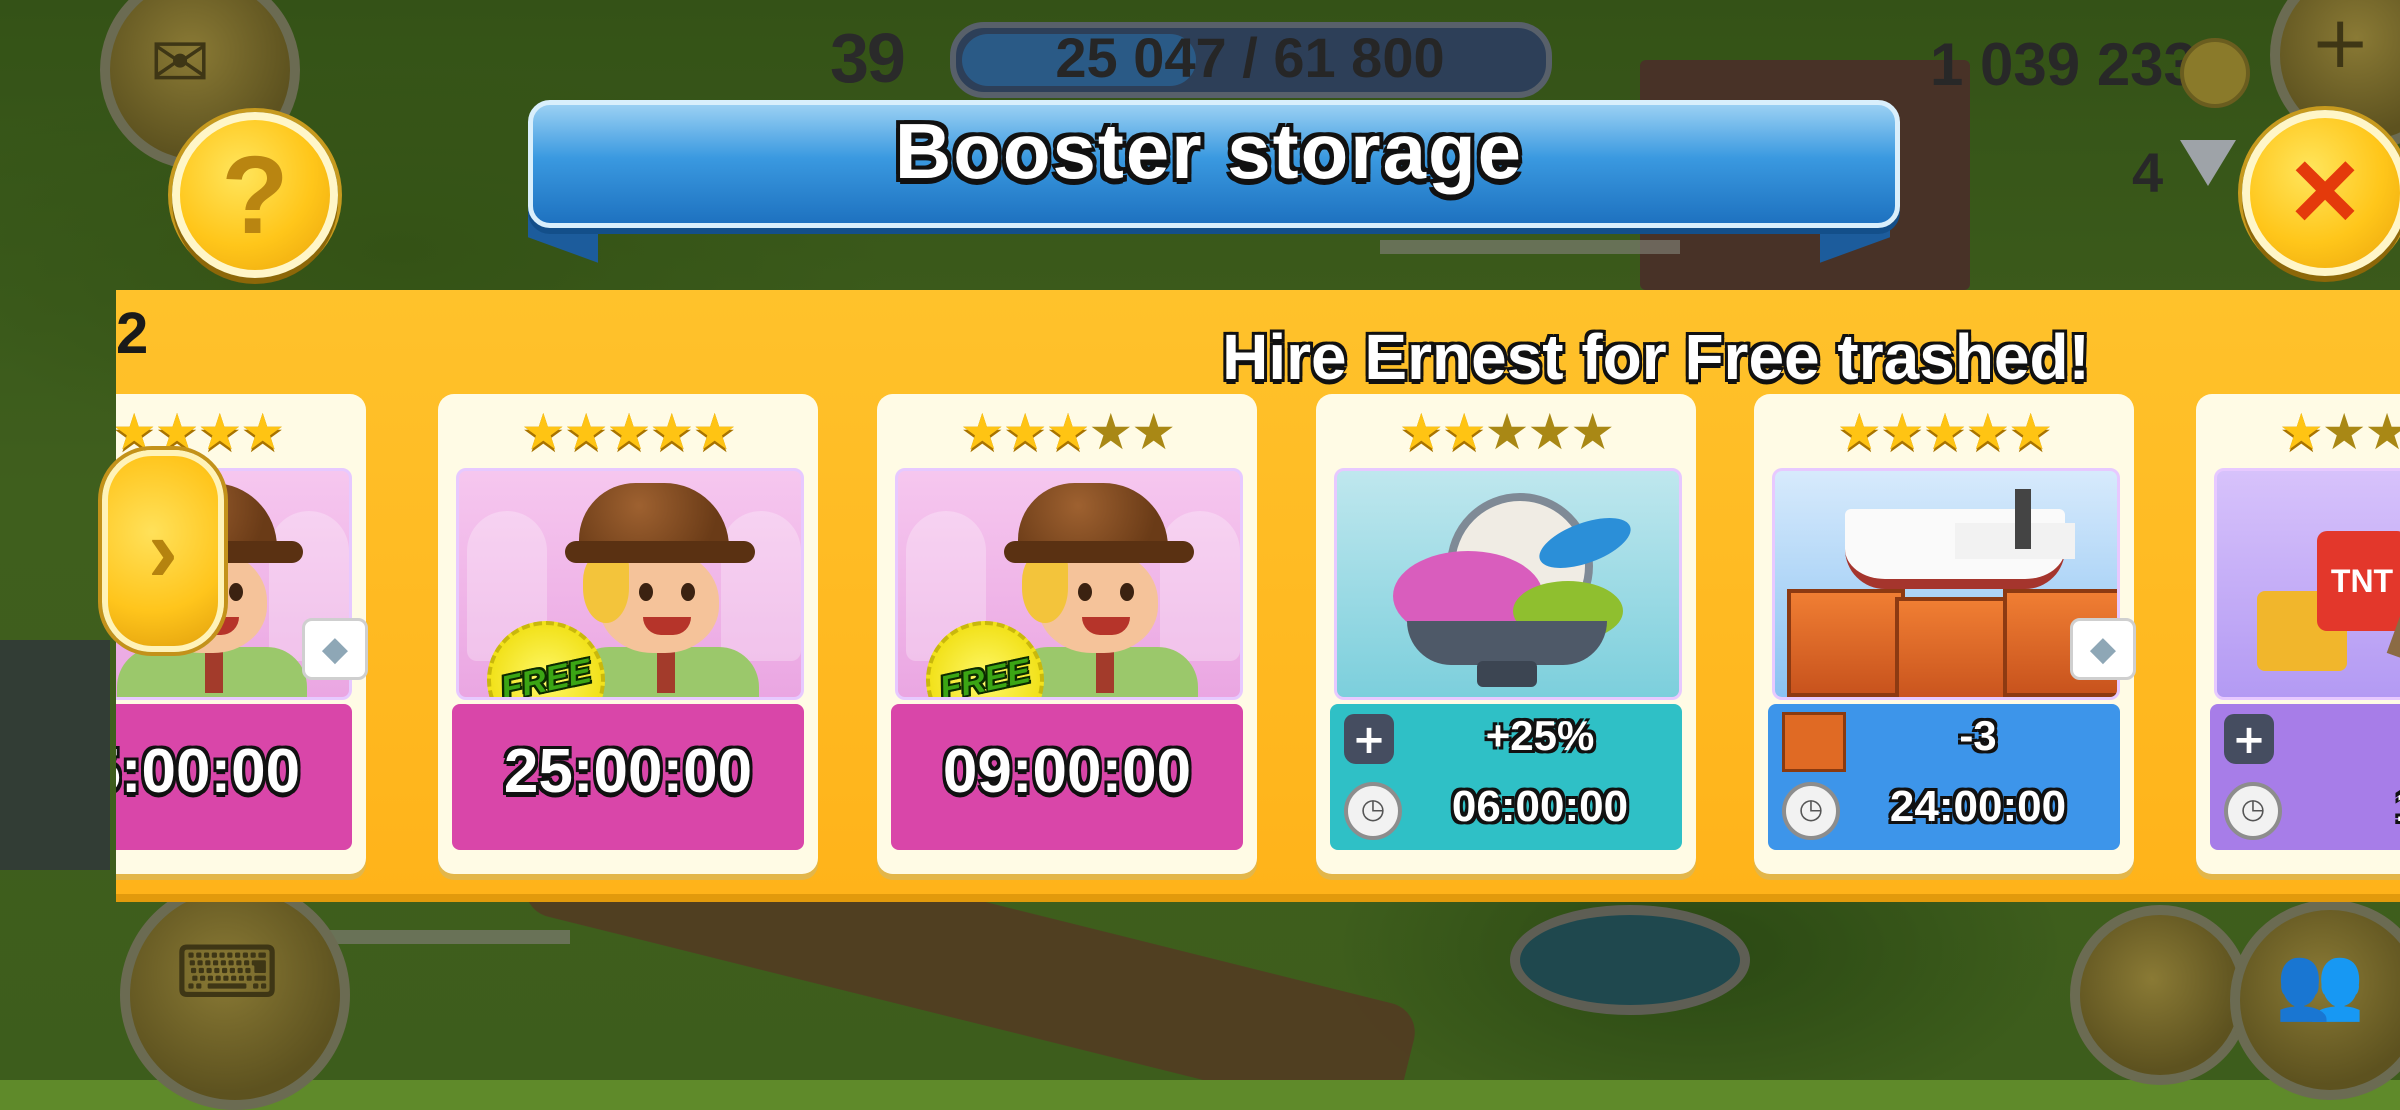 Image resolution: width=2400 pixels, height=1110 pixels. Describe the element at coordinates (1540, 735) in the screenshot. I see `booster-bonus: +25%` at that location.